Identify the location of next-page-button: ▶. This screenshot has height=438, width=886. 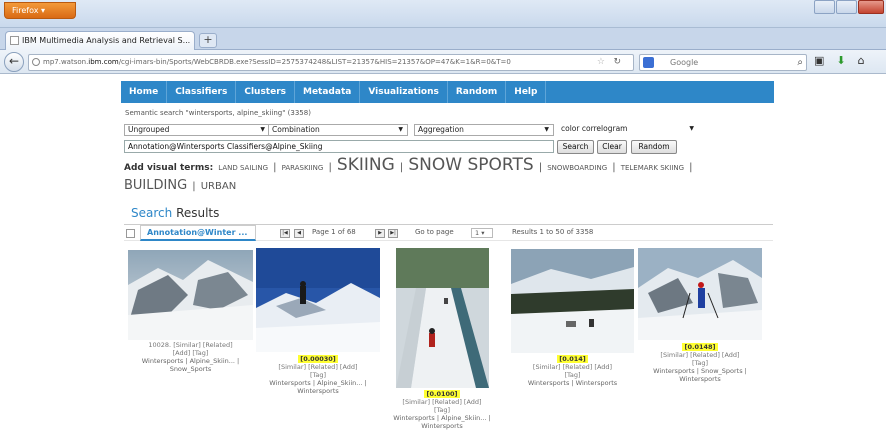
(380, 233).